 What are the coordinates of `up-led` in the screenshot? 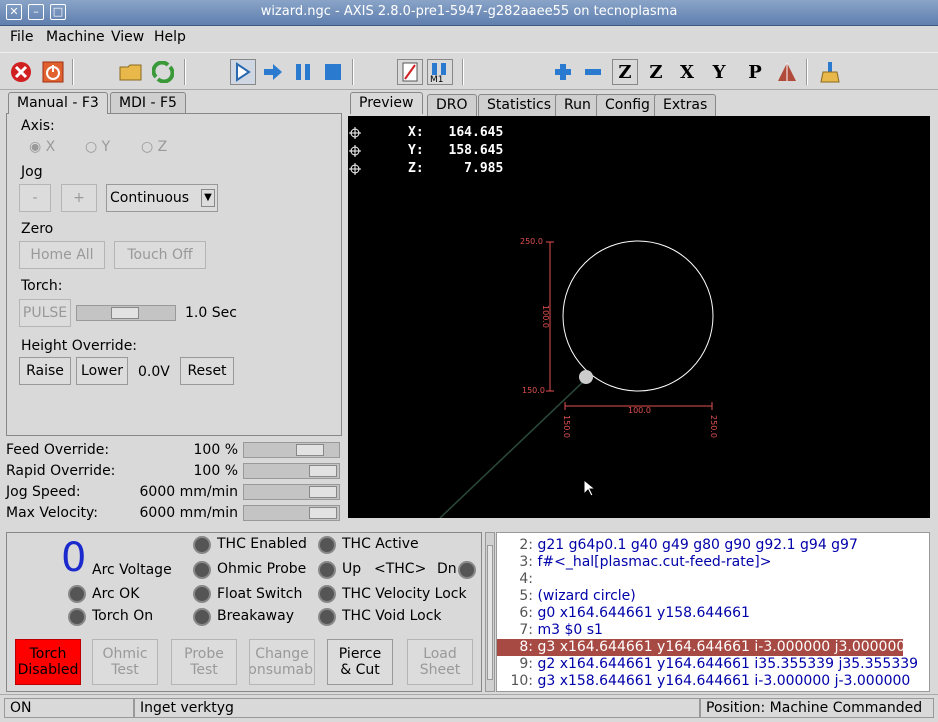 It's located at (327, 570).